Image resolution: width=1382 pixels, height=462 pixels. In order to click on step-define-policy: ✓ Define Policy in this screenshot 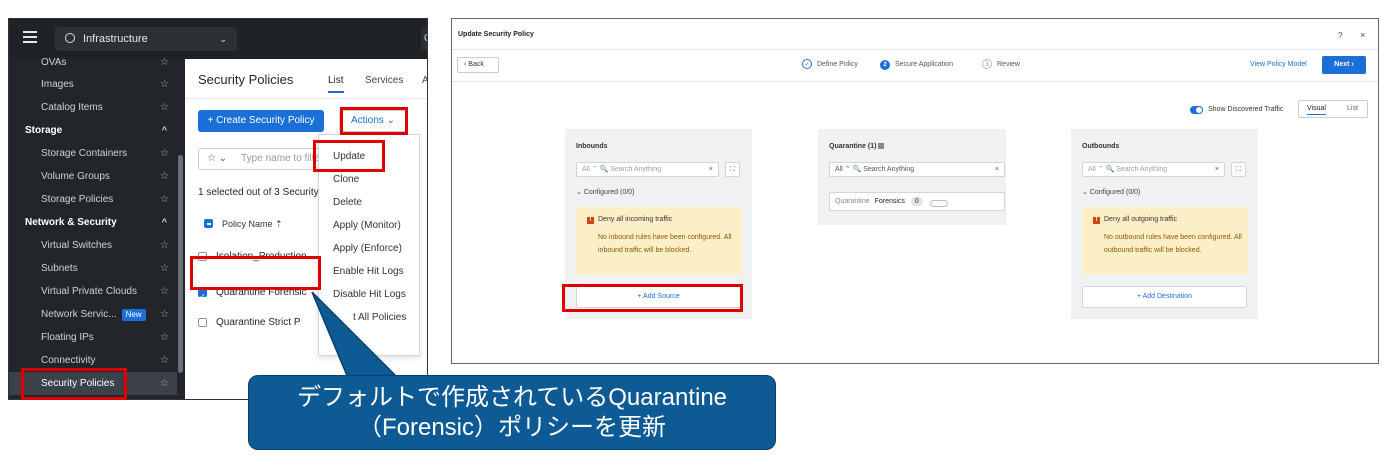, I will do `click(830, 65)`.